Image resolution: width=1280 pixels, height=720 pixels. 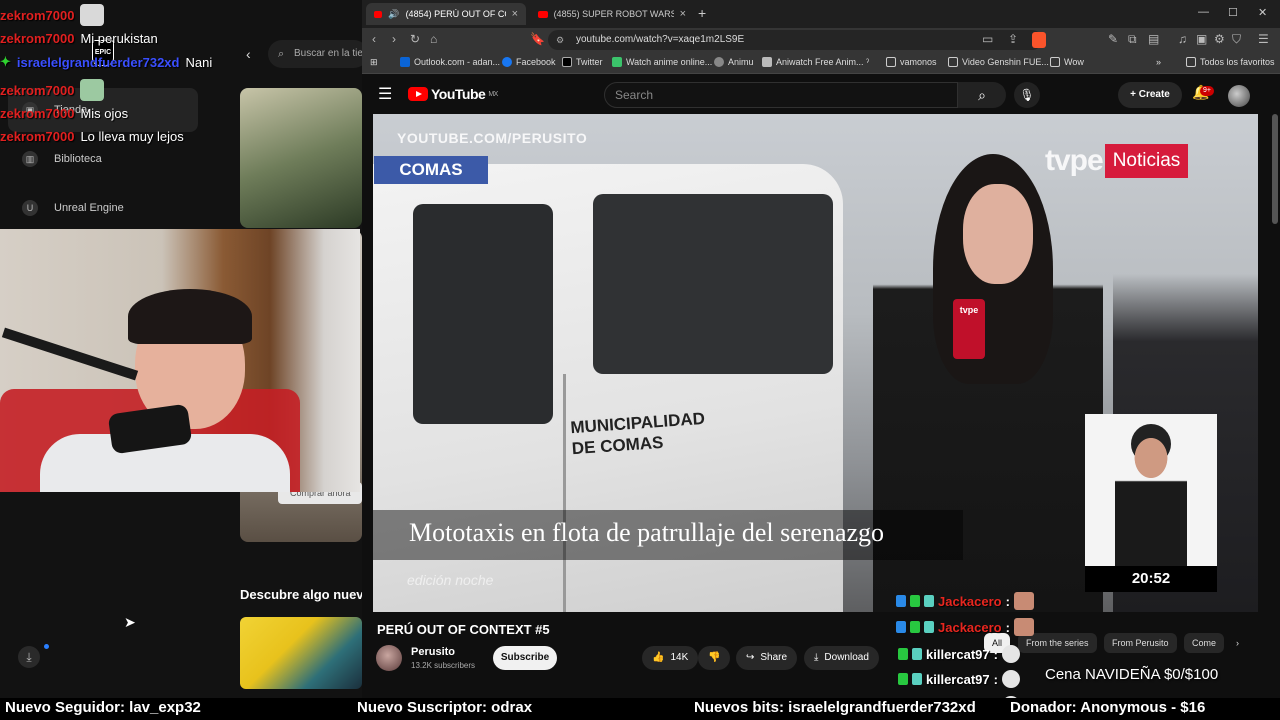 I want to click on bookmark-vamonos: vamonos, so click(x=911, y=62).